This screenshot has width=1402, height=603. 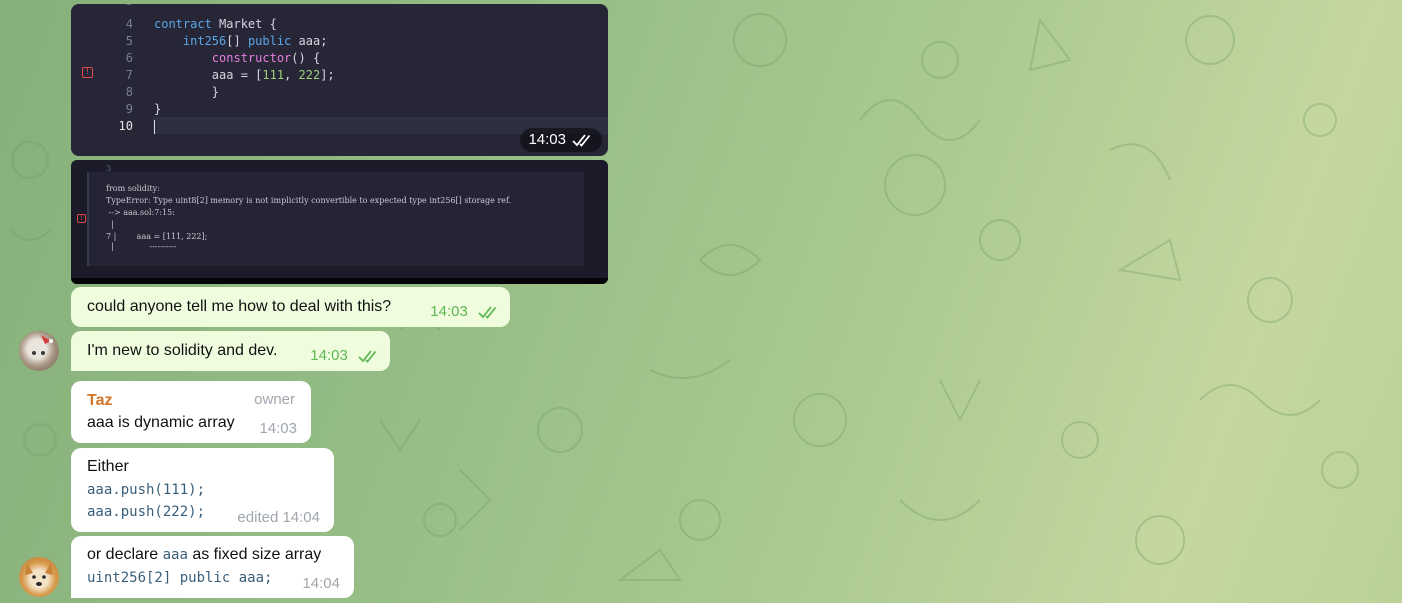 What do you see at coordinates (339, 59) in the screenshot?
I see `code-line: 6 constructor() {` at bounding box center [339, 59].